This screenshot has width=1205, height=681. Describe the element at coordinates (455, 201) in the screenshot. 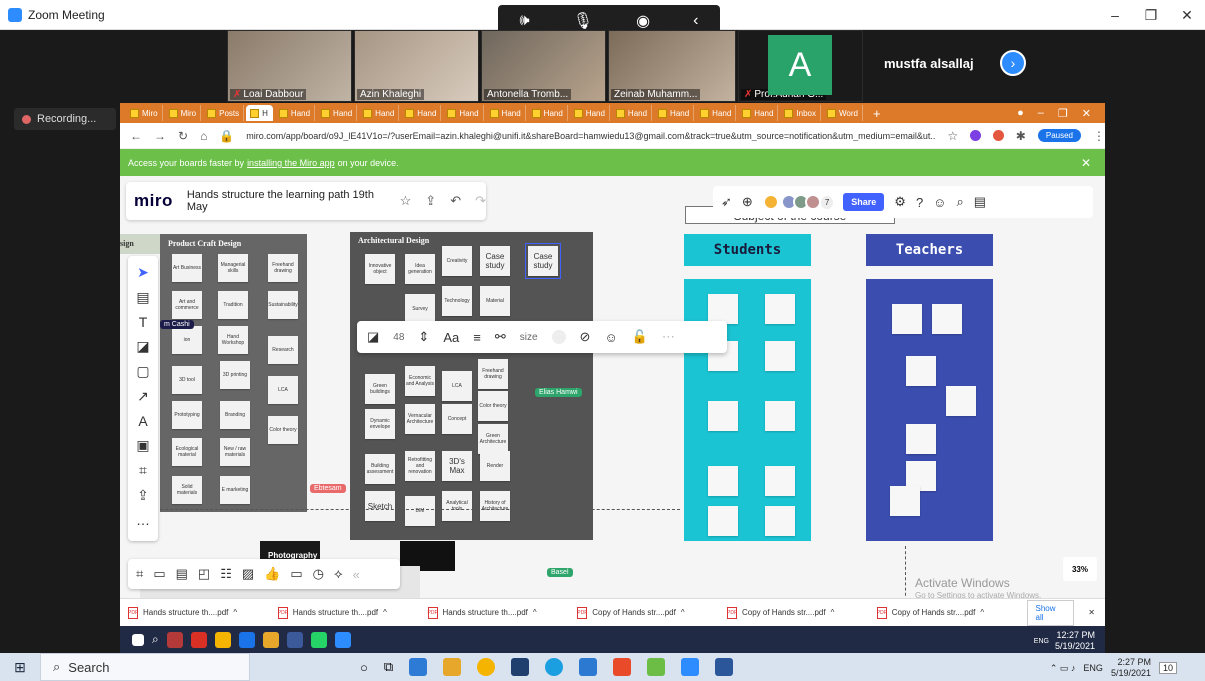

I see `undo-icon: ↶` at that location.